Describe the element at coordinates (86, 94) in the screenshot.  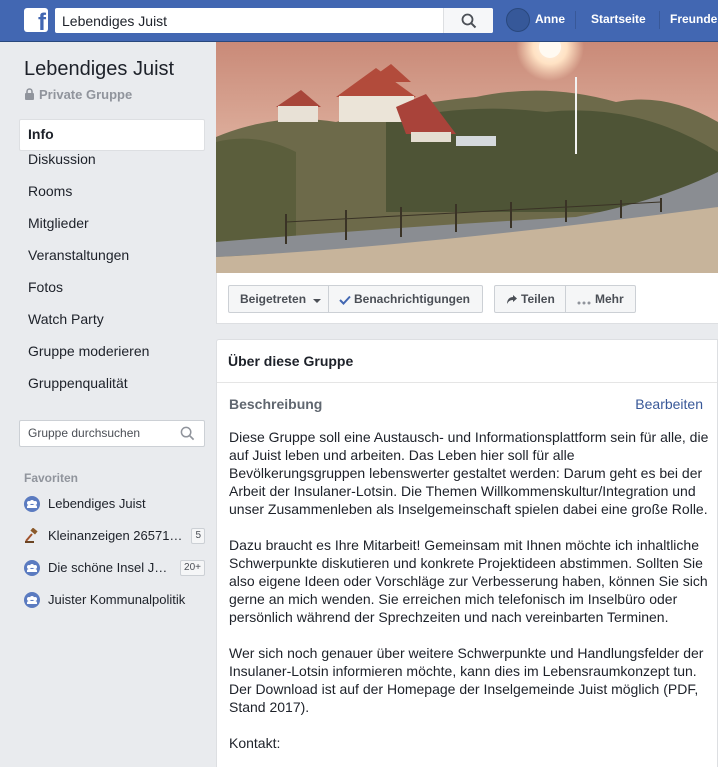
I see `privacy-label: Private Gruppe` at that location.